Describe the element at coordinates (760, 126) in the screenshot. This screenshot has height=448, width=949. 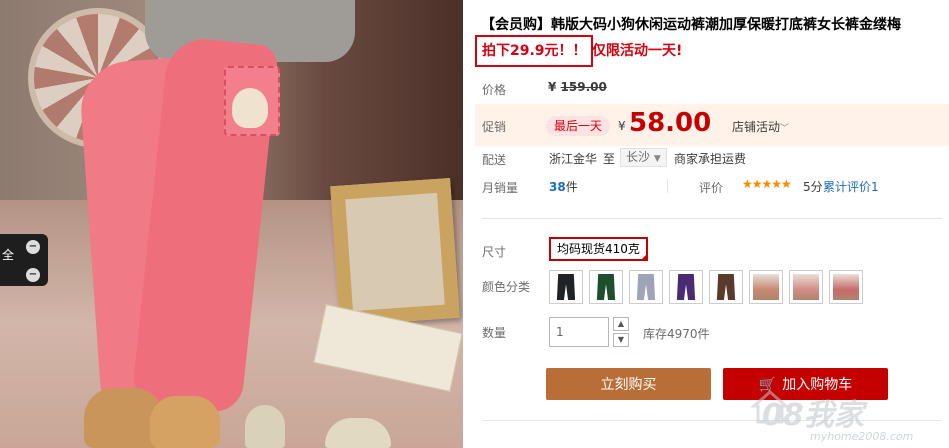
I see `store-activity-dropdown: 店铺活动﹀` at that location.